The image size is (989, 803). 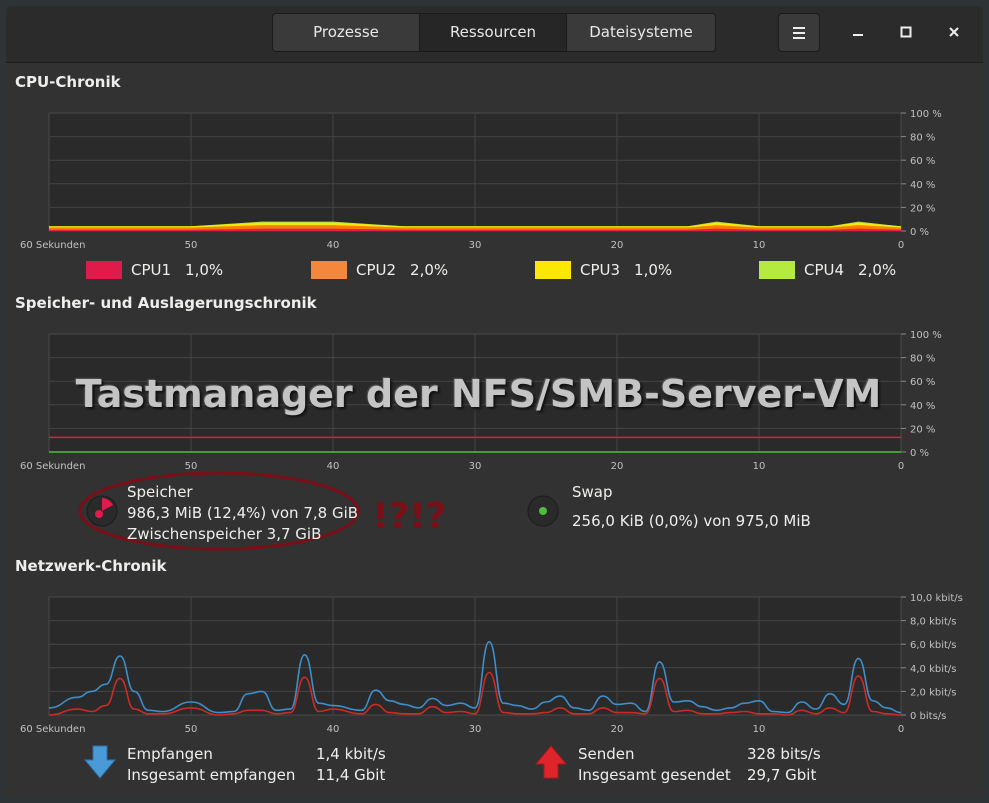 What do you see at coordinates (224, 534) in the screenshot?
I see `memory-cache: Zwischenspeicher 3,7 GiB` at bounding box center [224, 534].